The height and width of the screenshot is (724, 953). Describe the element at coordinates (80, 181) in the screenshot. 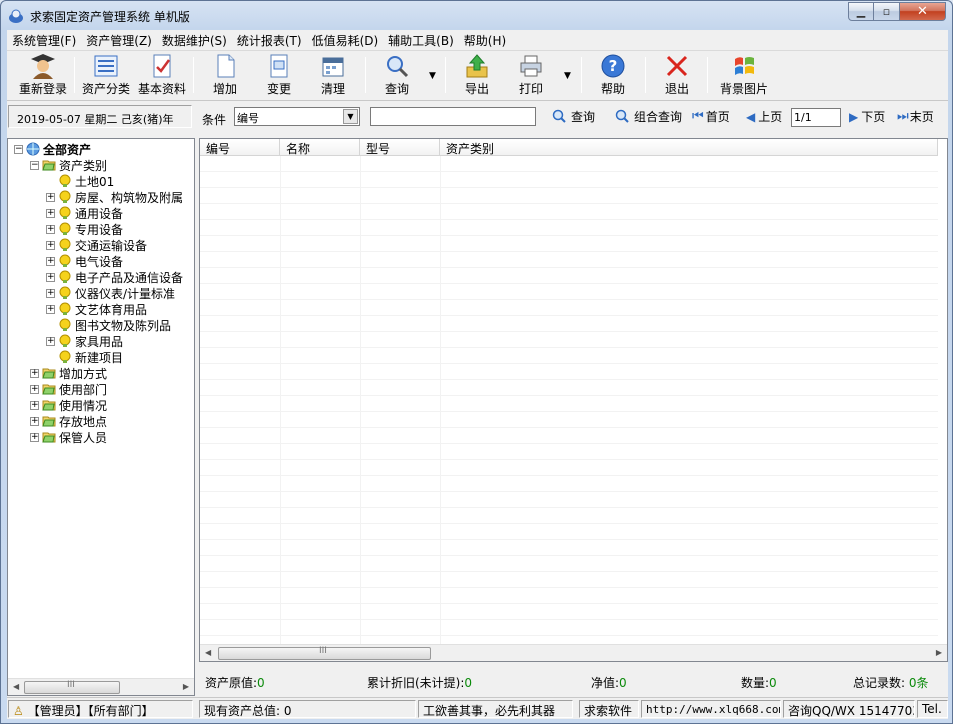

I see `tree-item: 土地01` at that location.